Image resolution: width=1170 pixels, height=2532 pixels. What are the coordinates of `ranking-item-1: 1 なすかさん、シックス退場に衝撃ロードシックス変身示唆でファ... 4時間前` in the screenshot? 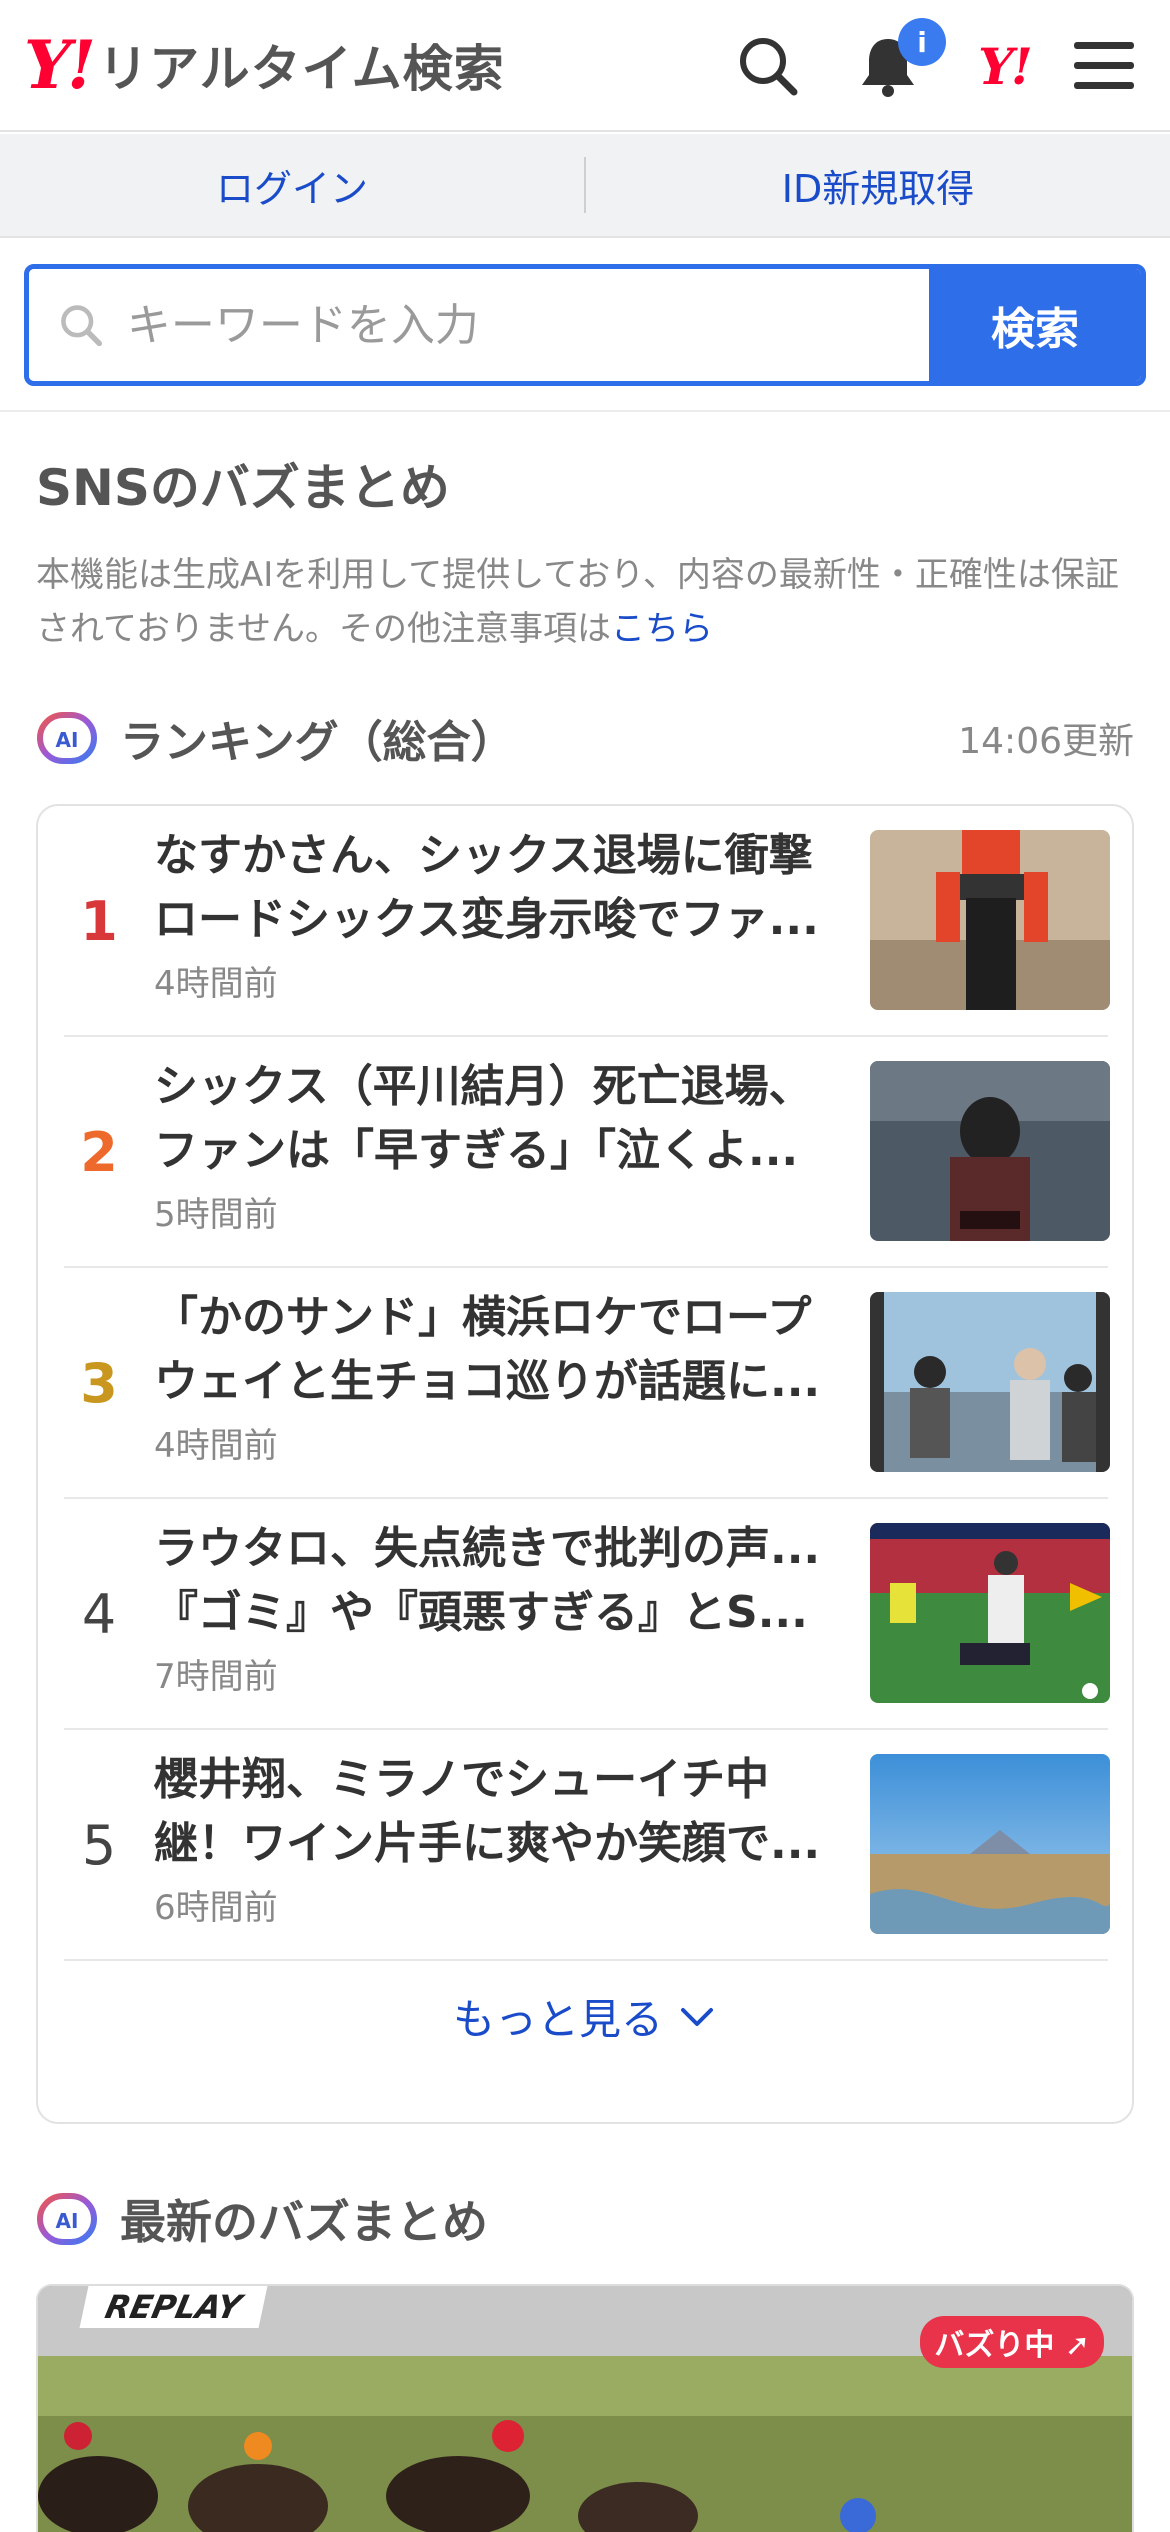 It's located at (587, 921).